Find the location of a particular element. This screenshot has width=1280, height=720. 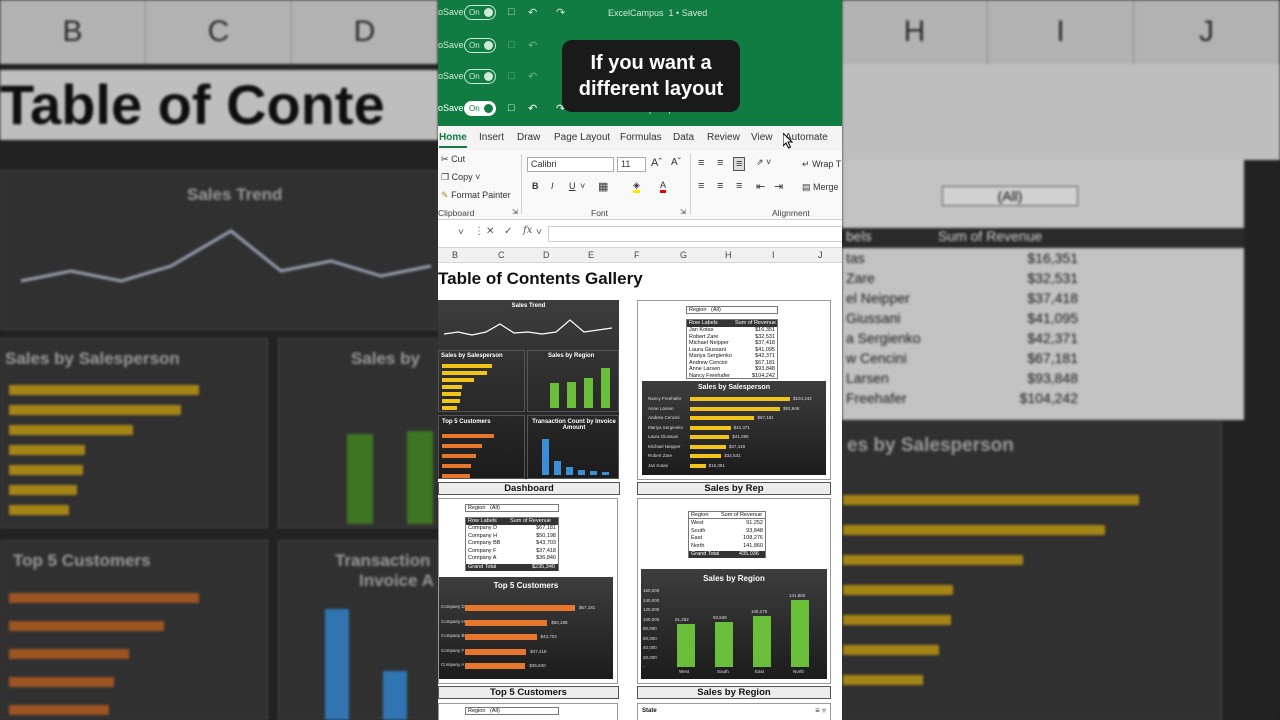

bg-row-value: $42,371 is located at coordinates (1052, 338).